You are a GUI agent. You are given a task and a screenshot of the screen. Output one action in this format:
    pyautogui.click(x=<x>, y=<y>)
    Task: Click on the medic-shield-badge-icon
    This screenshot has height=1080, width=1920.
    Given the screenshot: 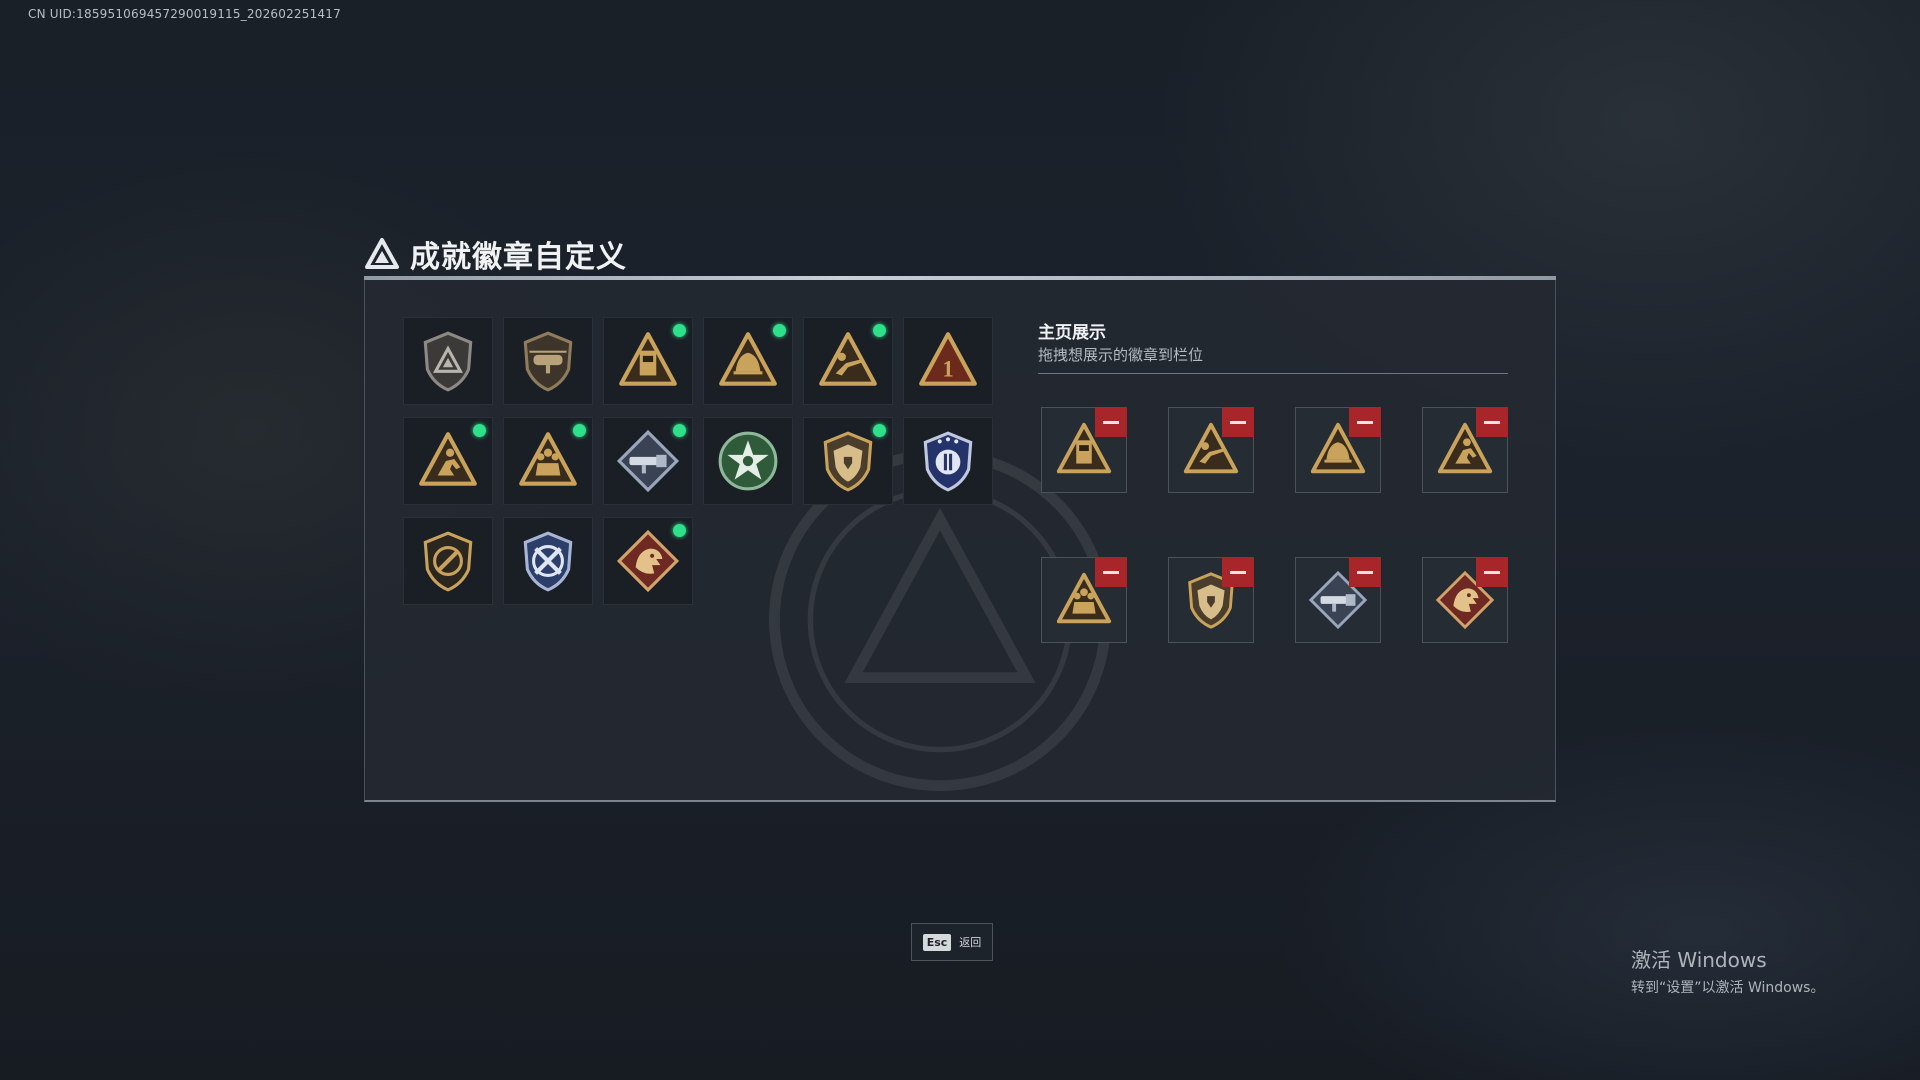 What is the action you would take?
    pyautogui.click(x=848, y=461)
    